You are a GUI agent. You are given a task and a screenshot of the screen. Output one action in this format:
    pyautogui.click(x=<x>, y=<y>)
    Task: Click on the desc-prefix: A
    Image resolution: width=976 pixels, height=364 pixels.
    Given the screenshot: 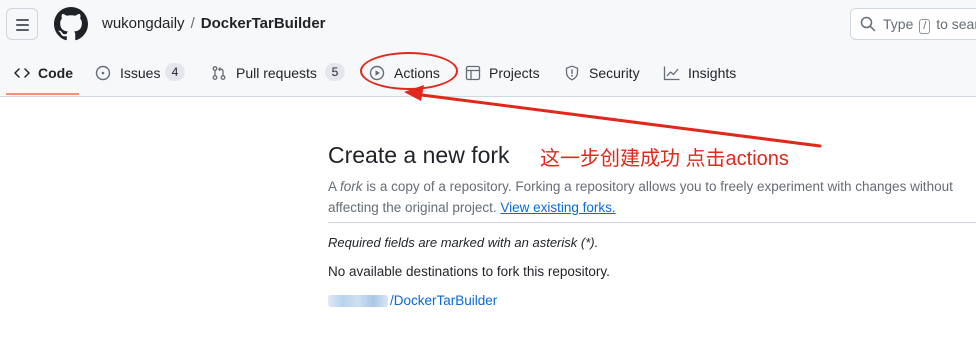 What is the action you would take?
    pyautogui.click(x=332, y=186)
    